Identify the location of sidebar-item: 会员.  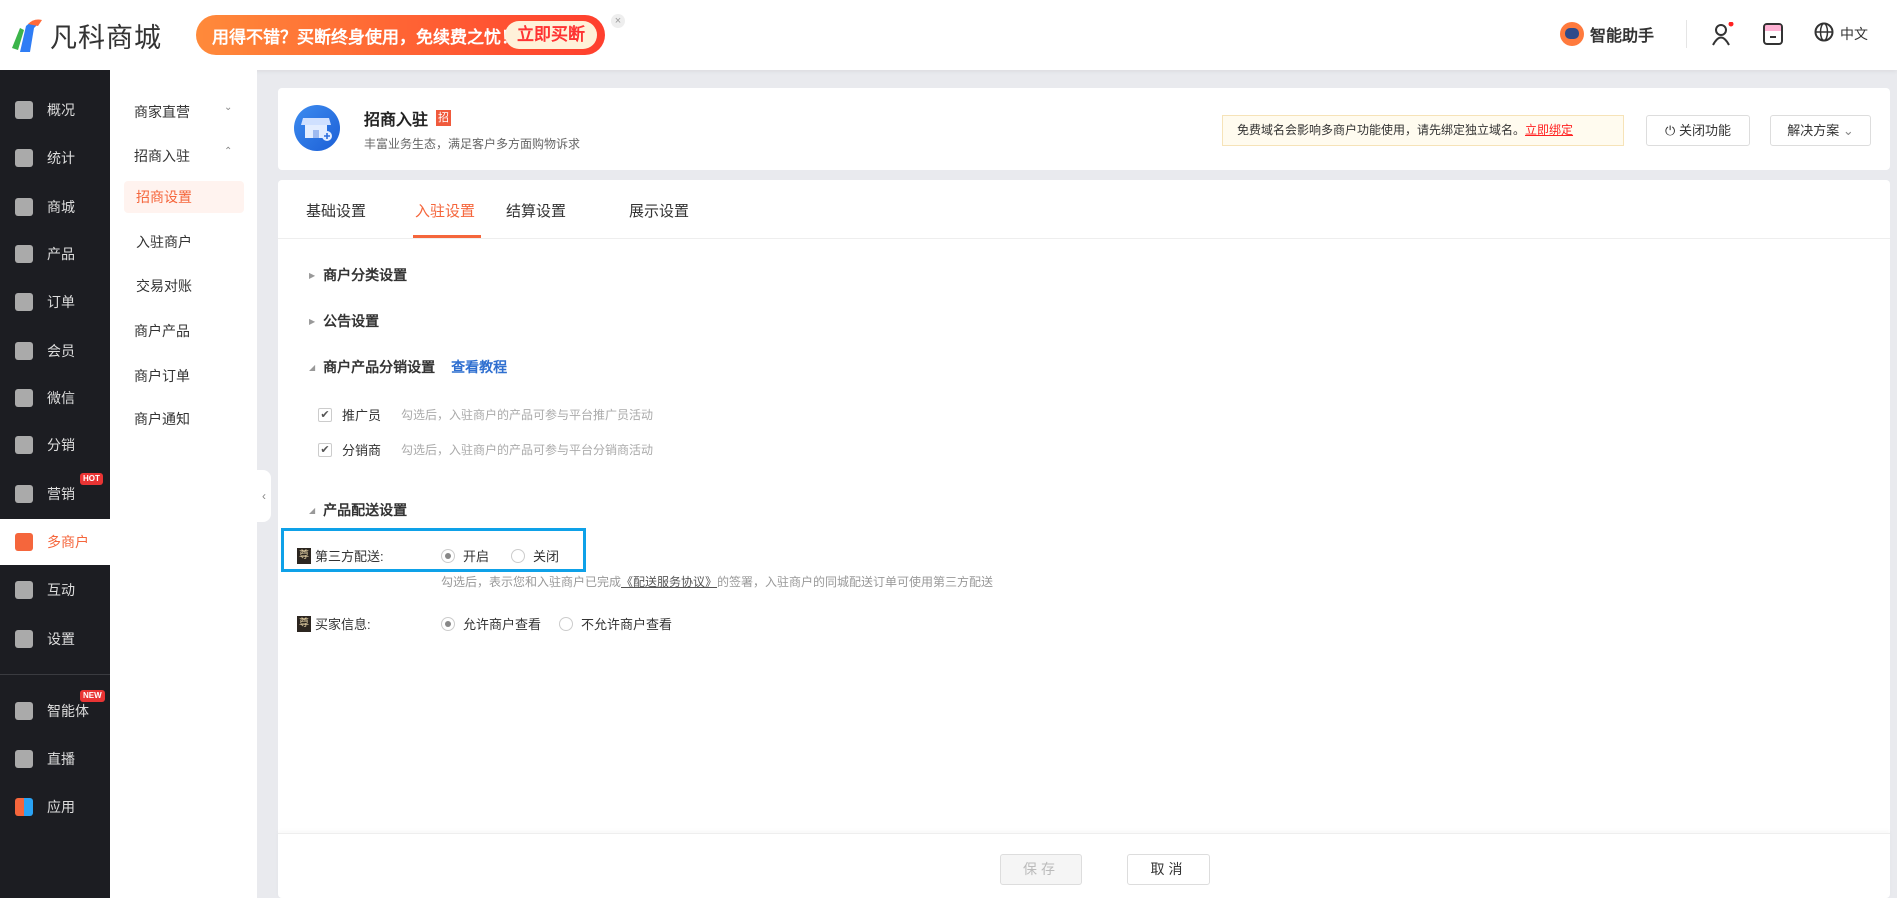
(55, 351).